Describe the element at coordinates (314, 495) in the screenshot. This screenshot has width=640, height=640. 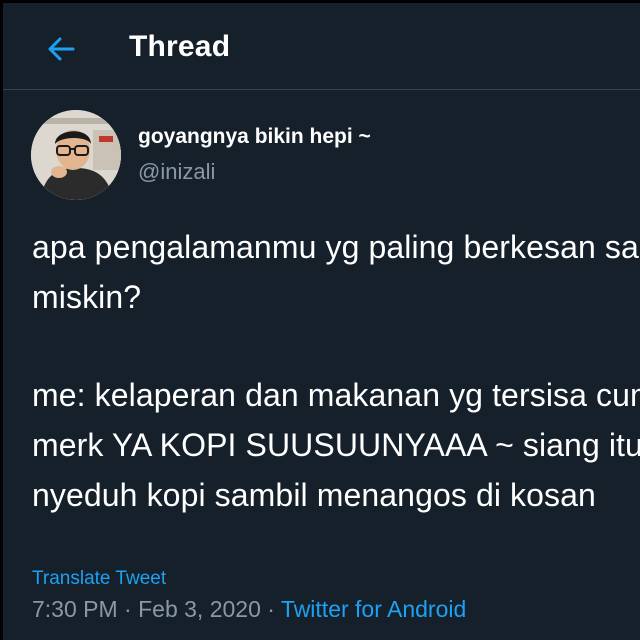
I see `tweet-text-line: nyeduh kopi sambil menangos di kosan` at that location.